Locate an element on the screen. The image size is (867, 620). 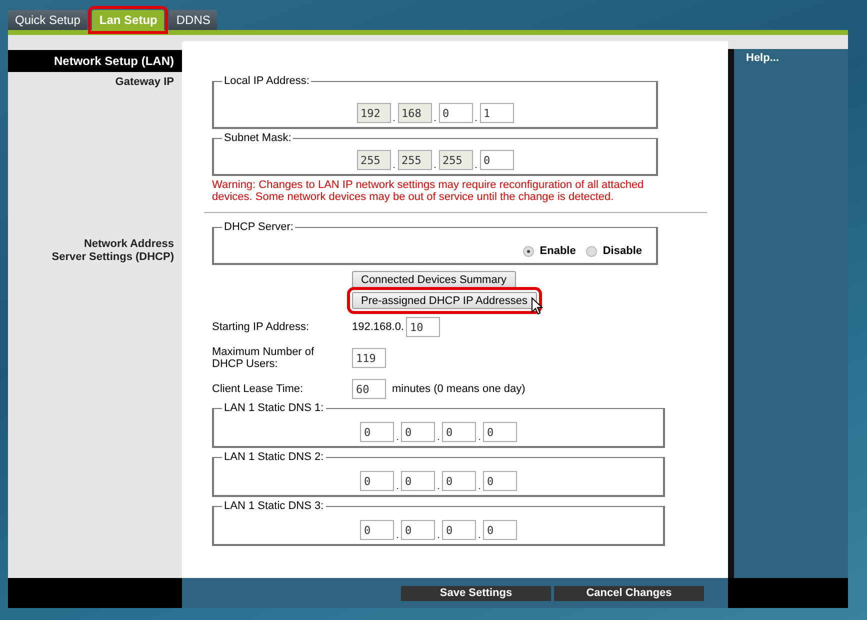
radio-label: Disable is located at coordinates (622, 251).